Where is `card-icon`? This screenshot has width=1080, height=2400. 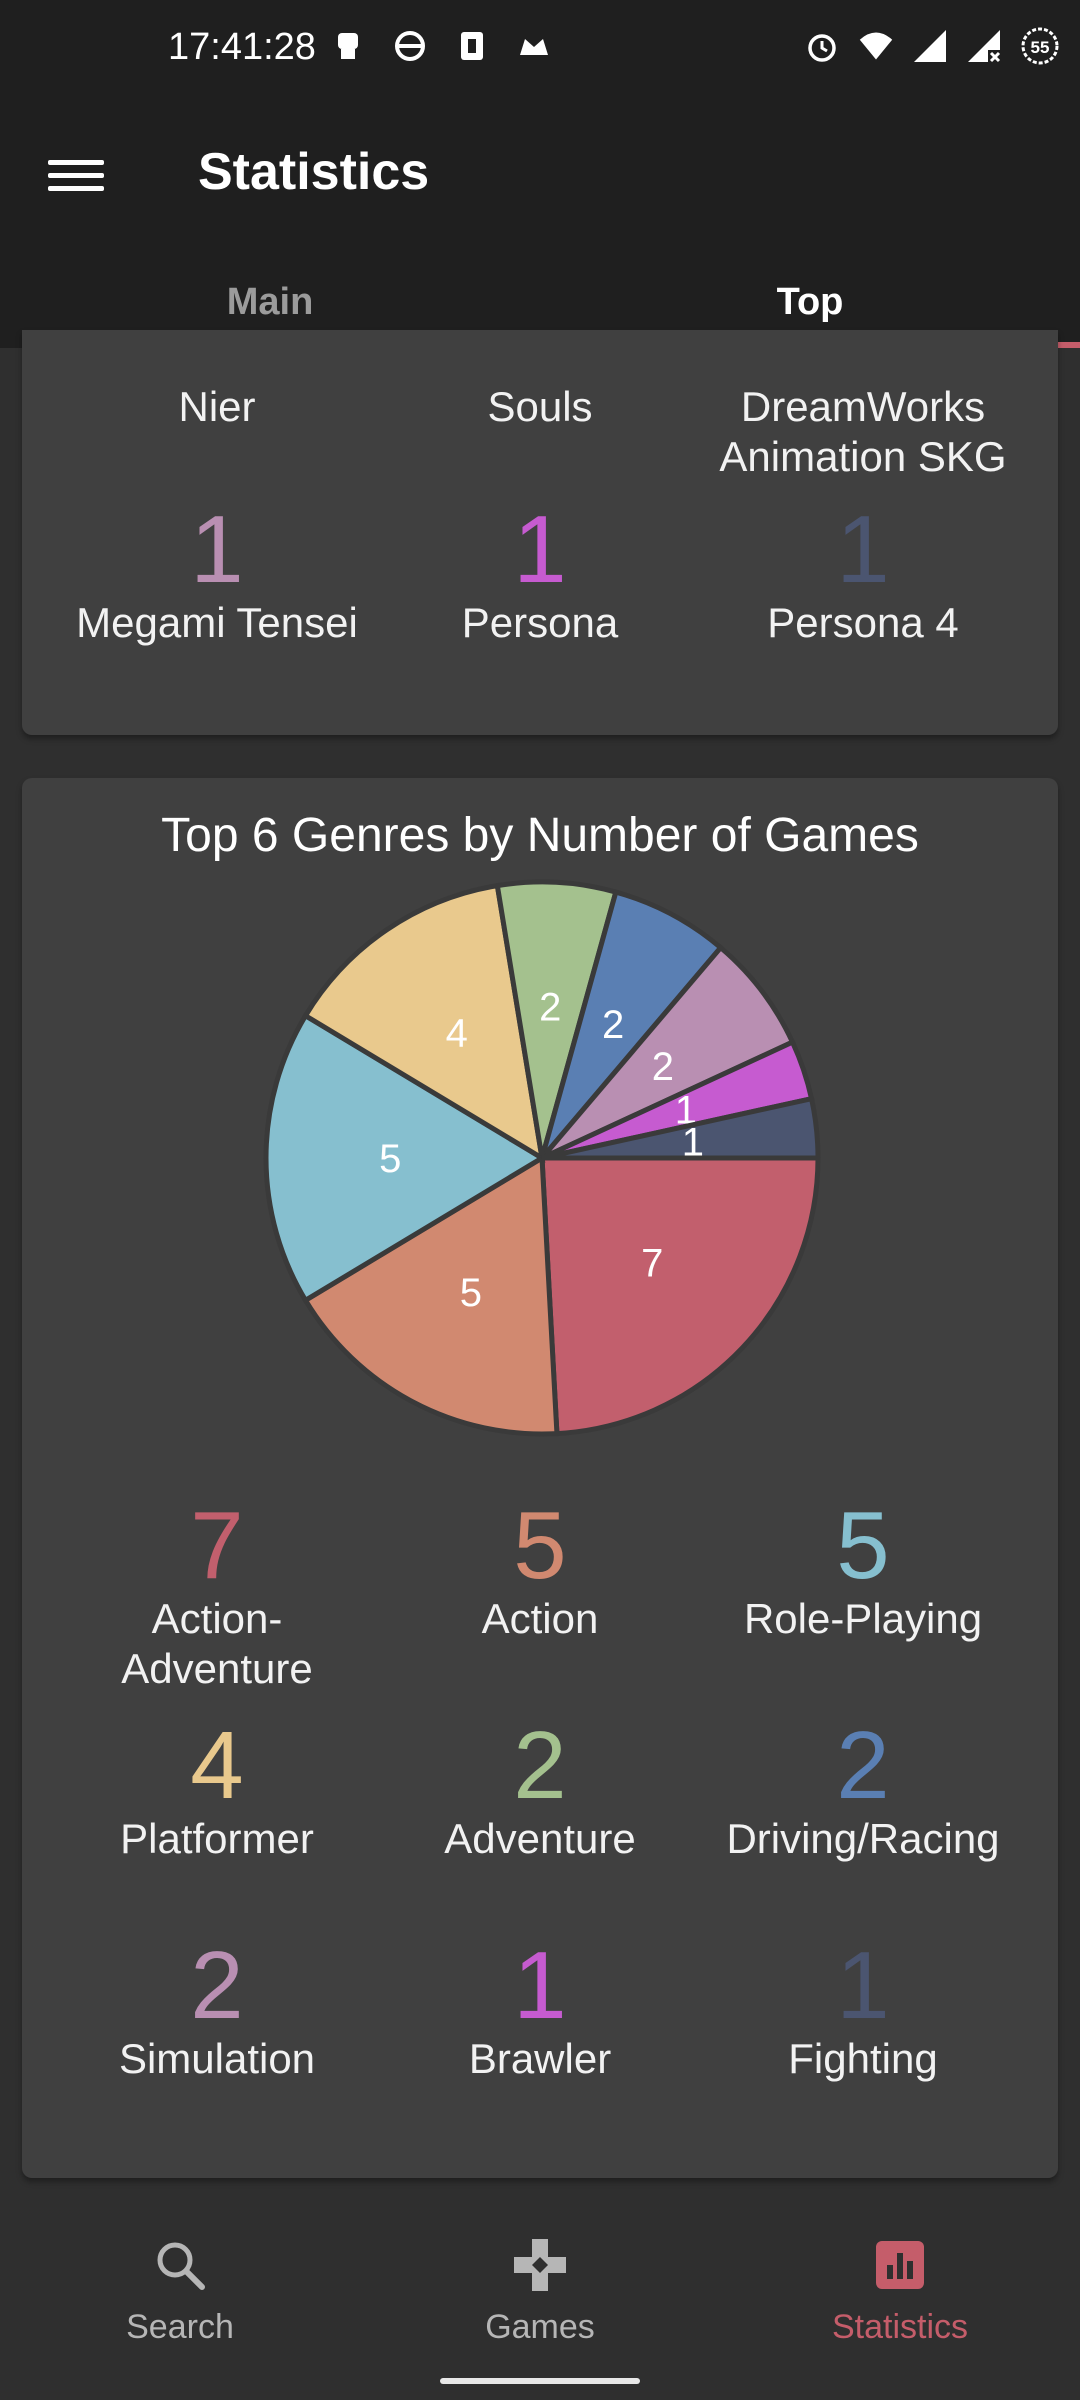 card-icon is located at coordinates (472, 46).